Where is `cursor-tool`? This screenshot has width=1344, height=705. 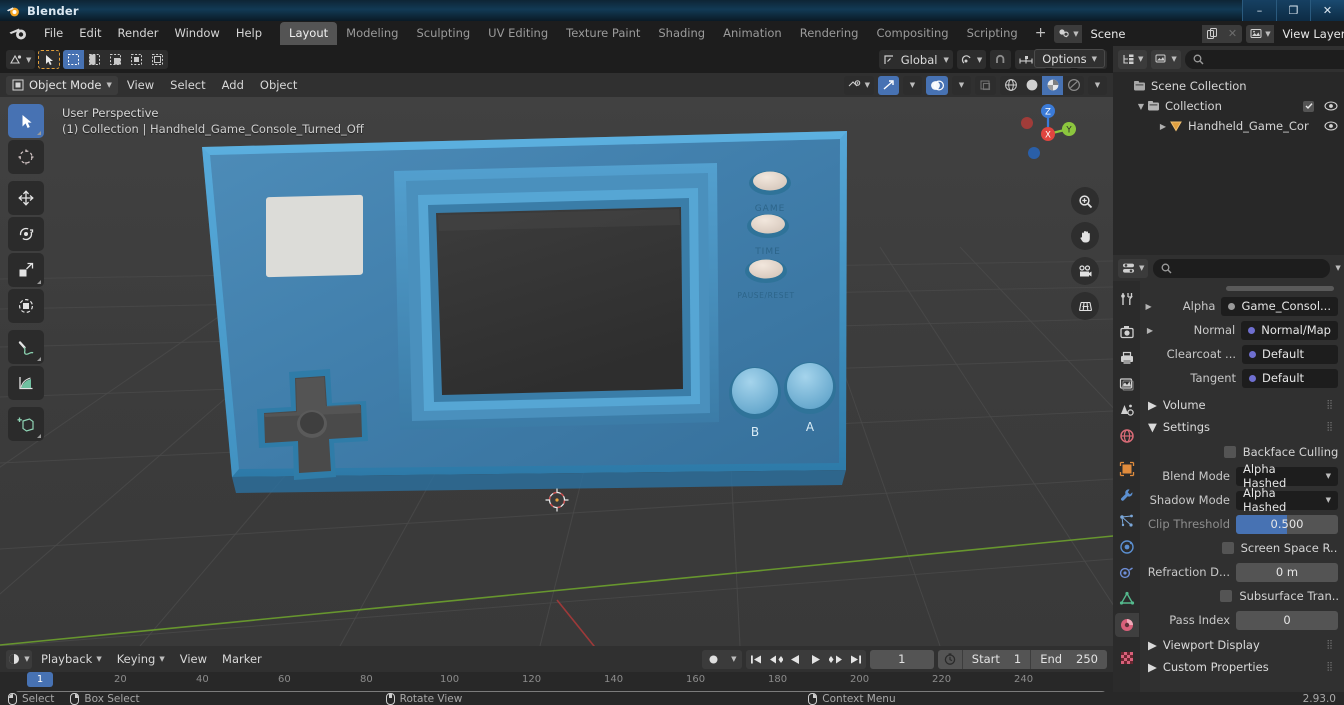 cursor-tool is located at coordinates (26, 157).